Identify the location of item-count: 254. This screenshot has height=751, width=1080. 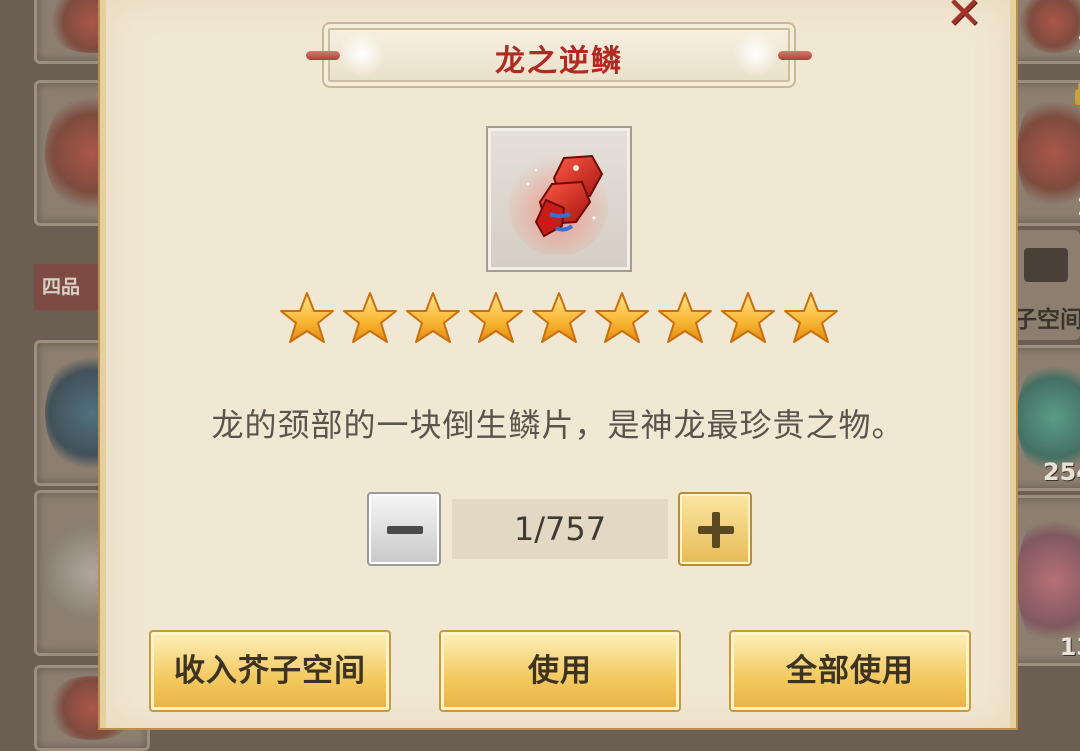
(1061, 472).